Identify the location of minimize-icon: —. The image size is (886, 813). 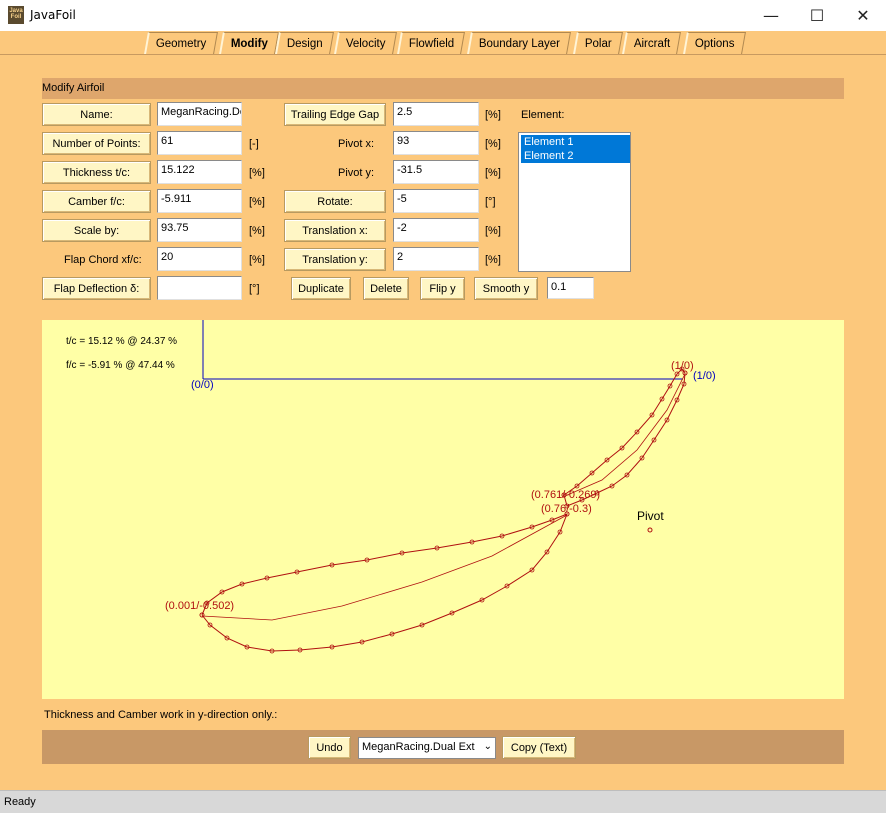
(771, 15).